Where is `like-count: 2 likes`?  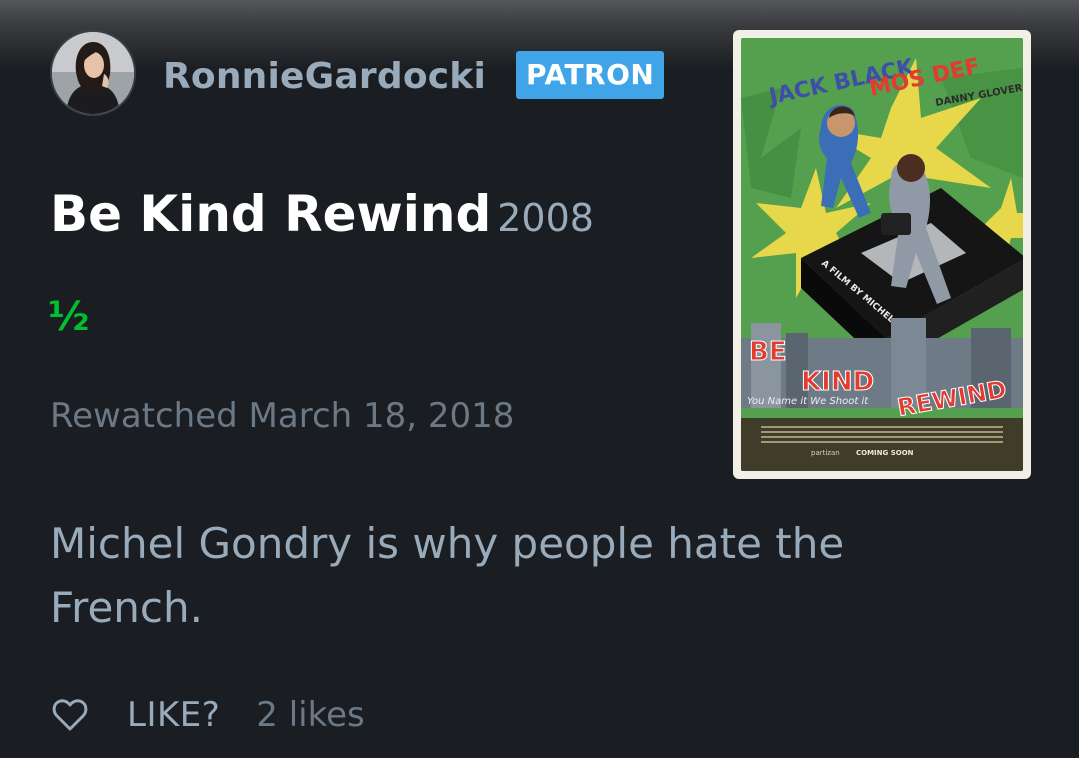
like-count: 2 likes is located at coordinates (310, 715).